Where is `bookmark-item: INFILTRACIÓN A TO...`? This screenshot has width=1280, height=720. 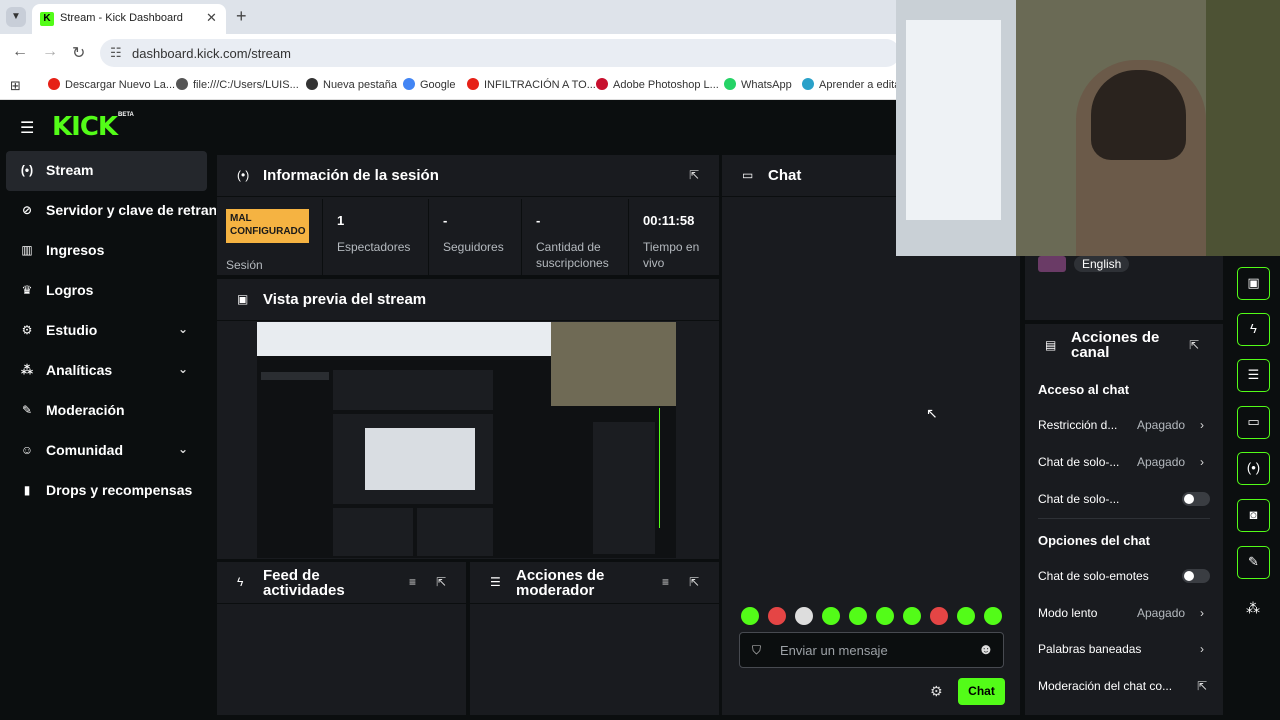 bookmark-item: INFILTRACIÓN A TO... is located at coordinates (531, 84).